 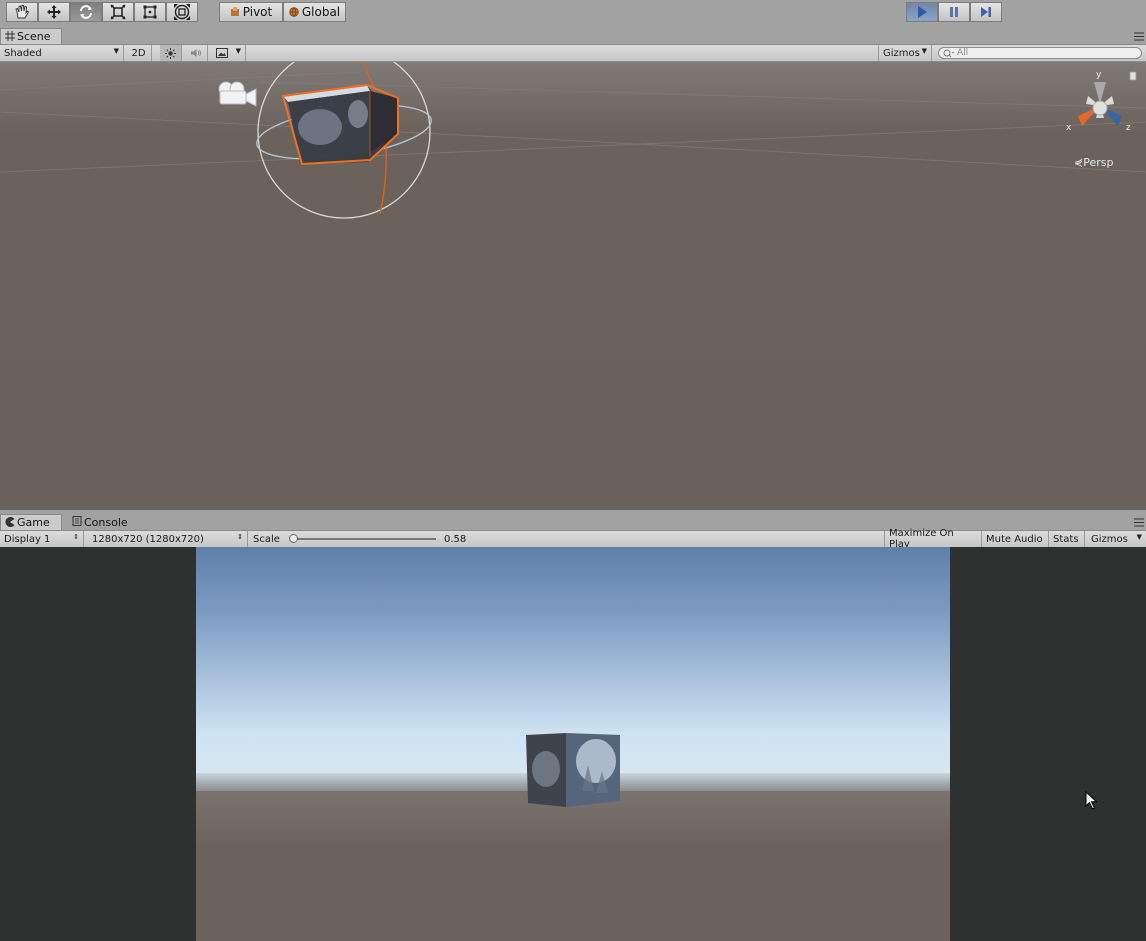 I want to click on 2d-label: 2D, so click(x=138, y=53).